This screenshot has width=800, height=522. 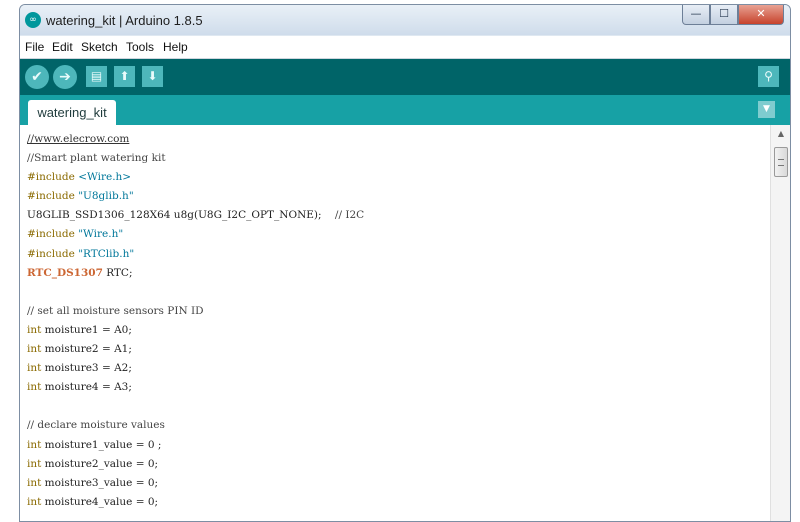 What do you see at coordinates (780, 134) in the screenshot?
I see `scroll-up-arrow-icon: ▲` at bounding box center [780, 134].